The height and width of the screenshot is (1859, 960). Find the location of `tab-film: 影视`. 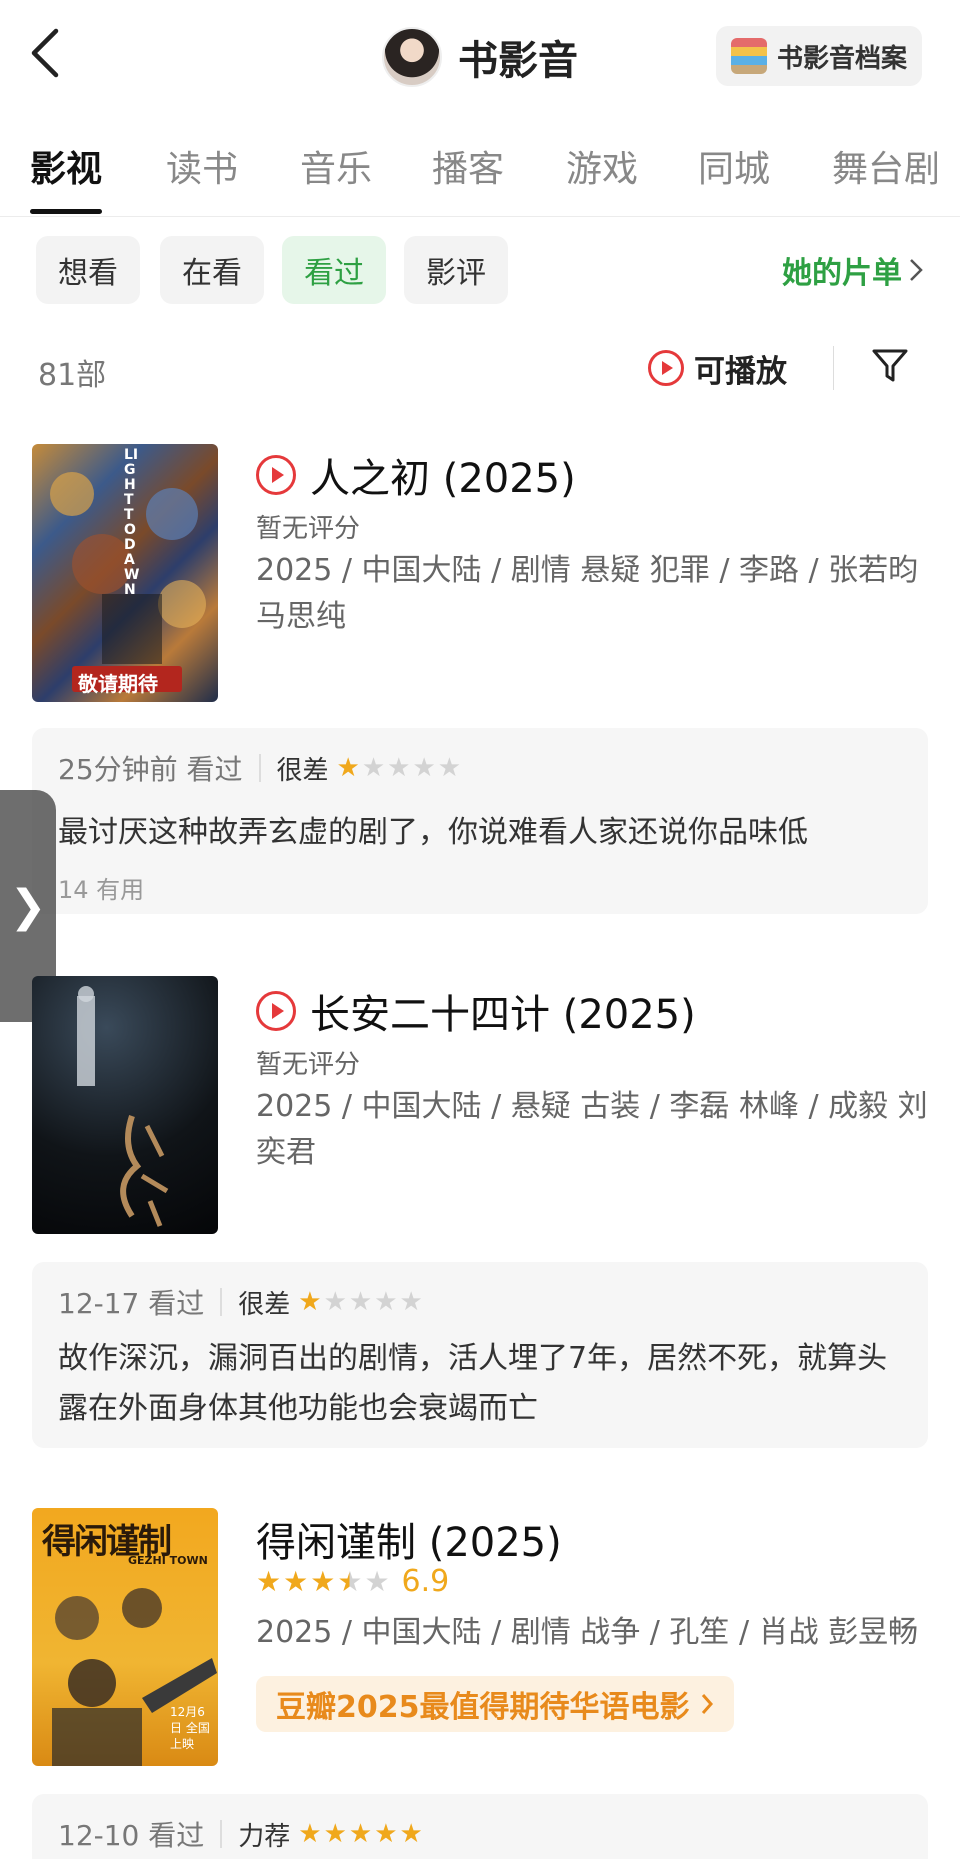

tab-film: 影视 is located at coordinates (98, 175).